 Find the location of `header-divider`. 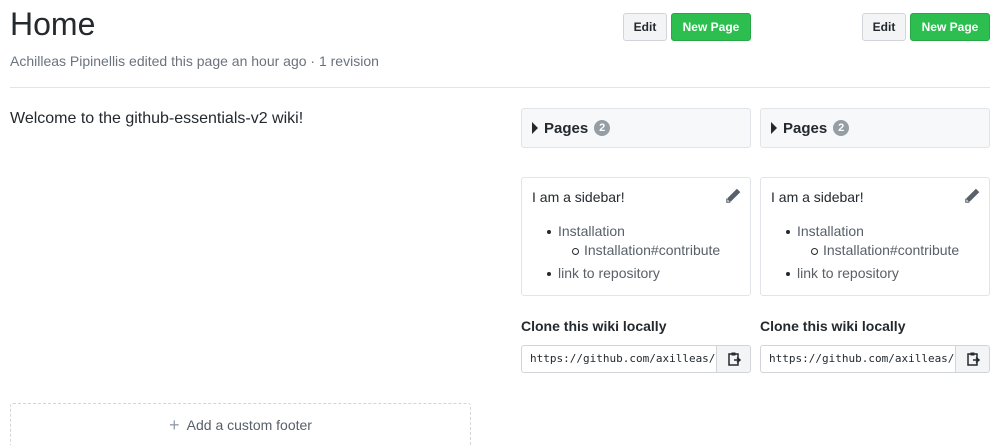

header-divider is located at coordinates (500, 87).